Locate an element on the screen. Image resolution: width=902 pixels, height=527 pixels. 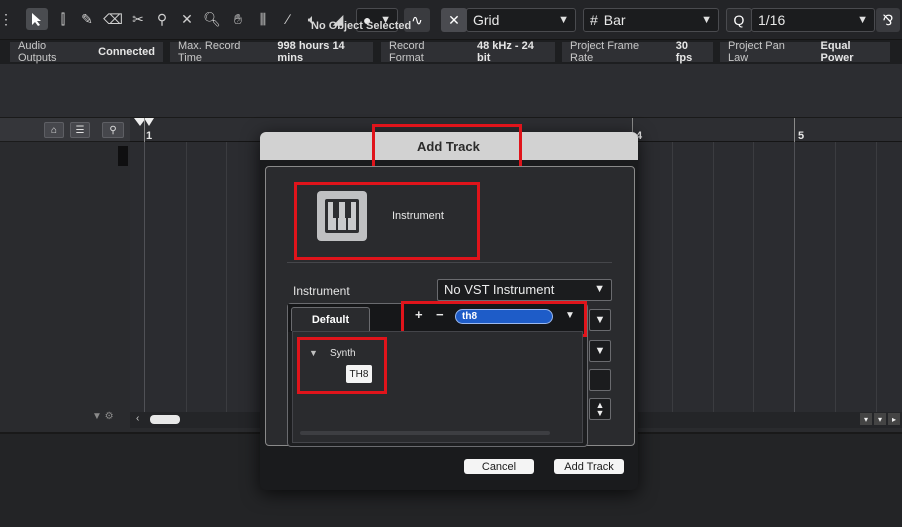
project-cursor-icon is located at coordinates (149, 122).